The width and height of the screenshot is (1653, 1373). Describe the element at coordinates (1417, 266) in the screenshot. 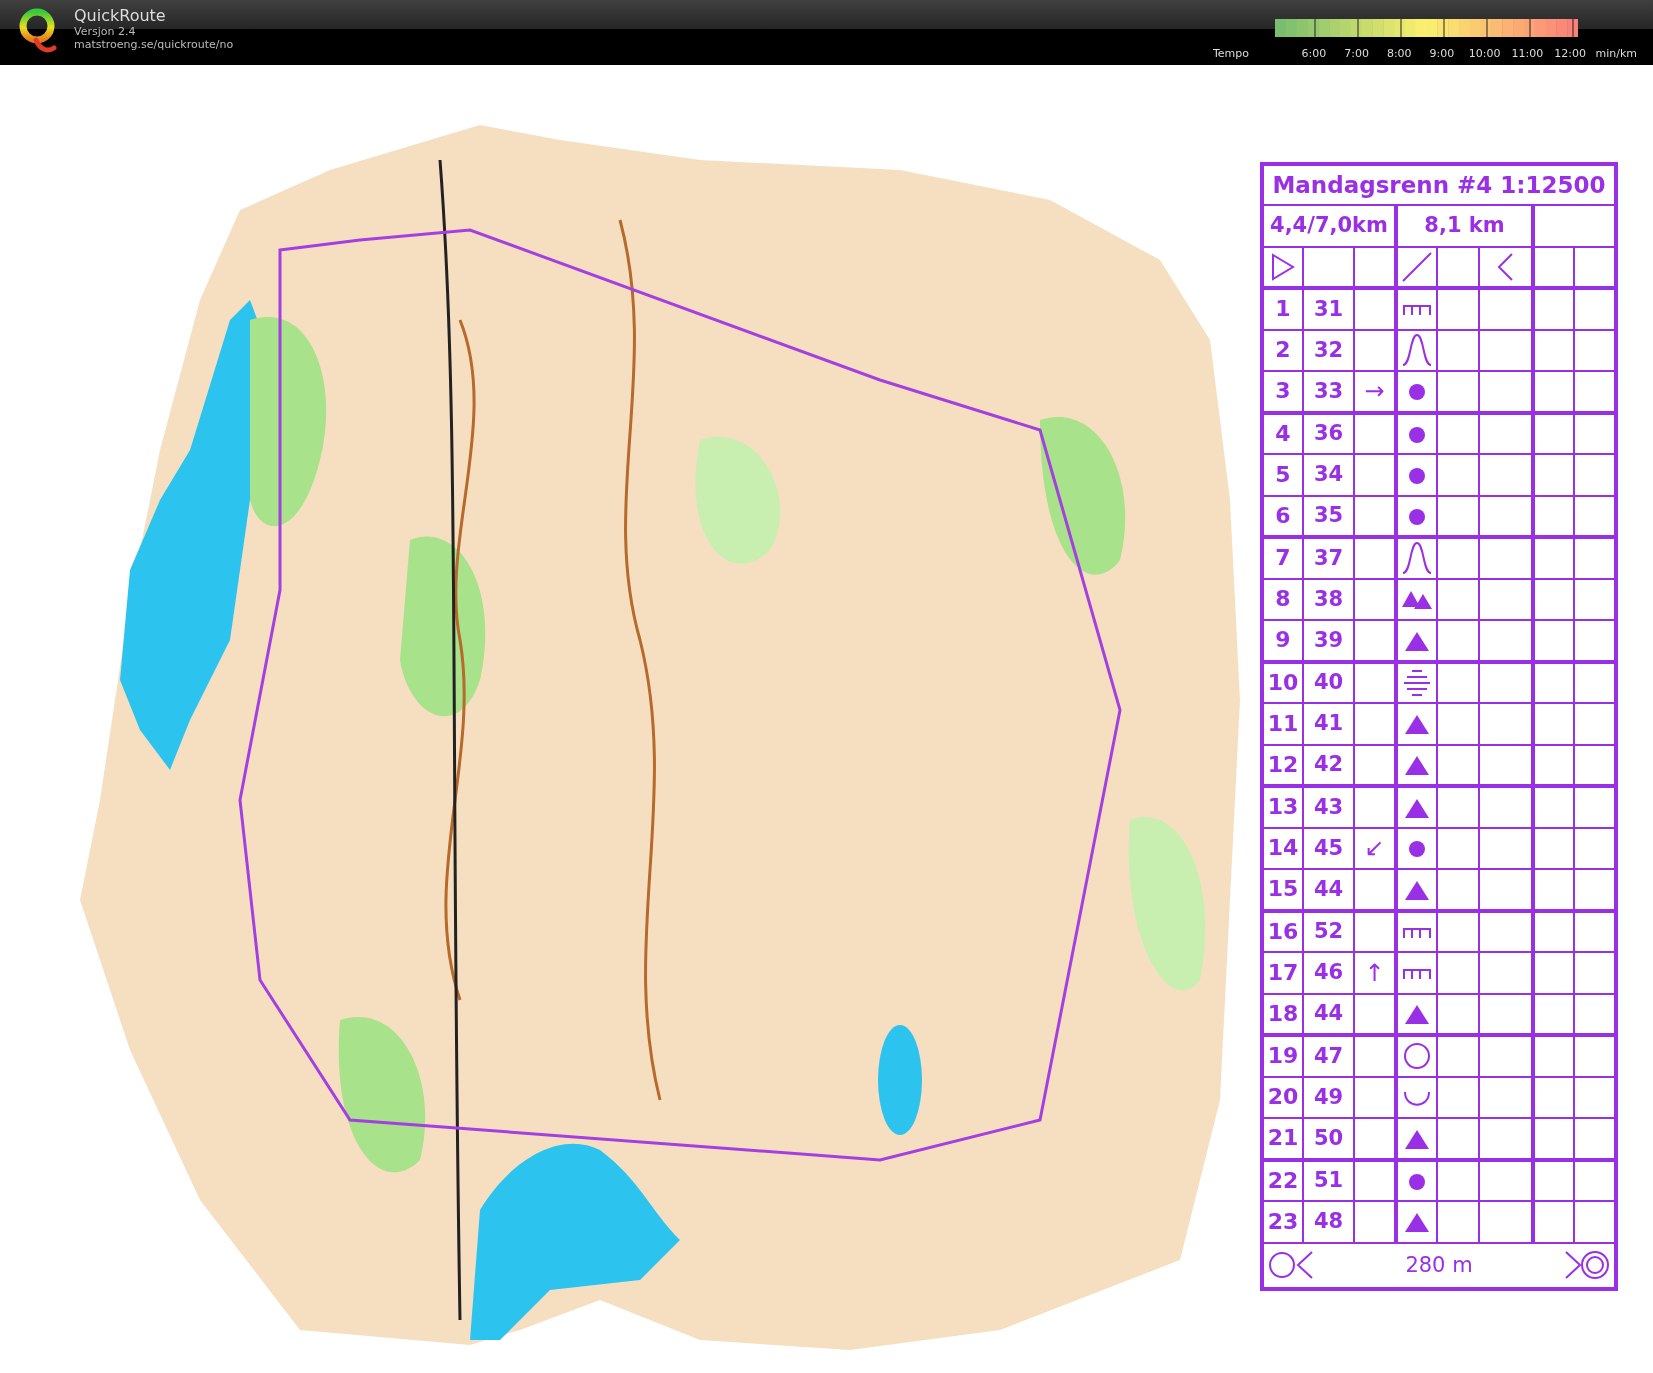

I see `slash-icon` at that location.